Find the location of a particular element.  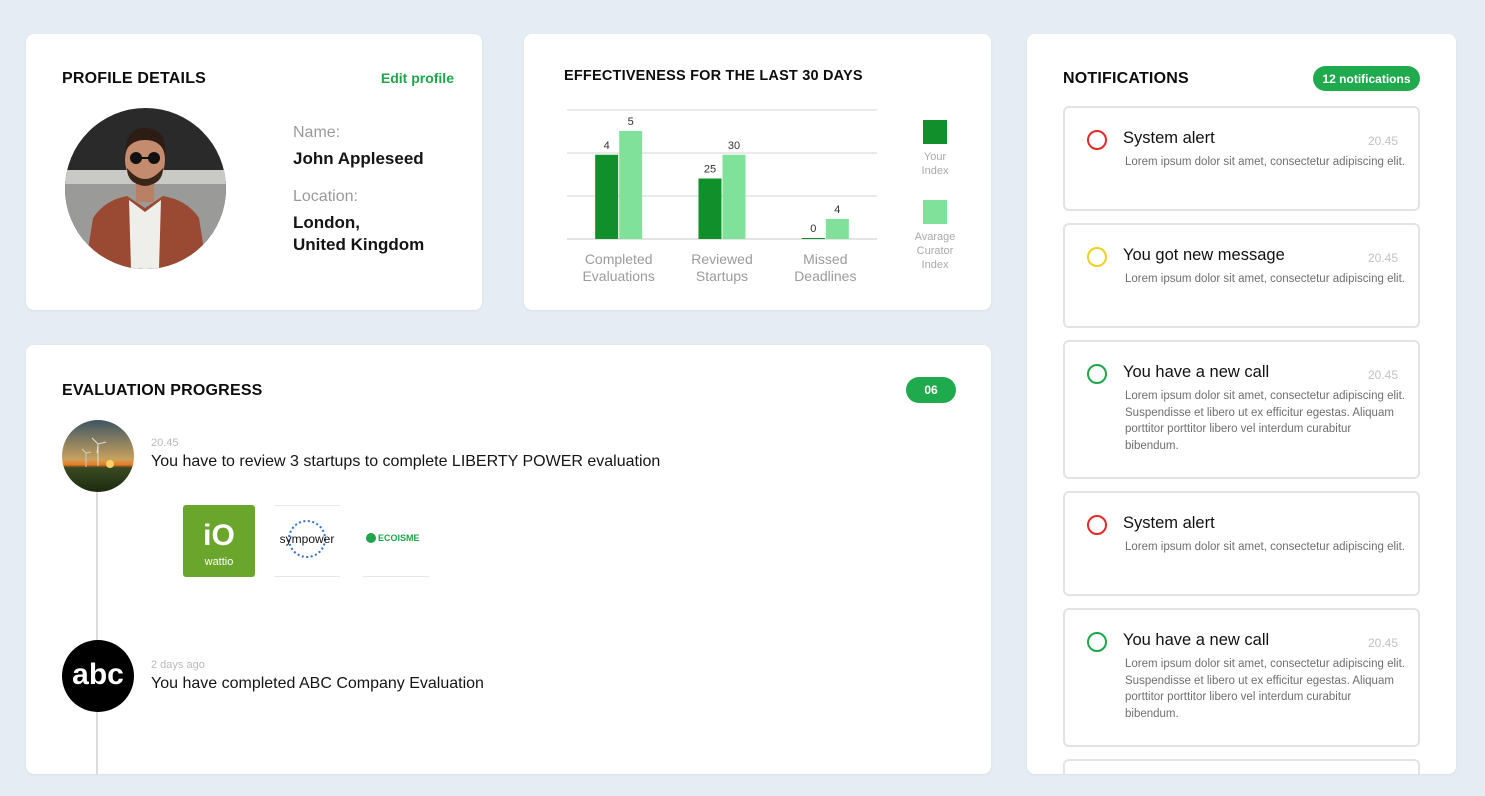

startup-logo-ecoisme: ECOISME is located at coordinates (399, 541).